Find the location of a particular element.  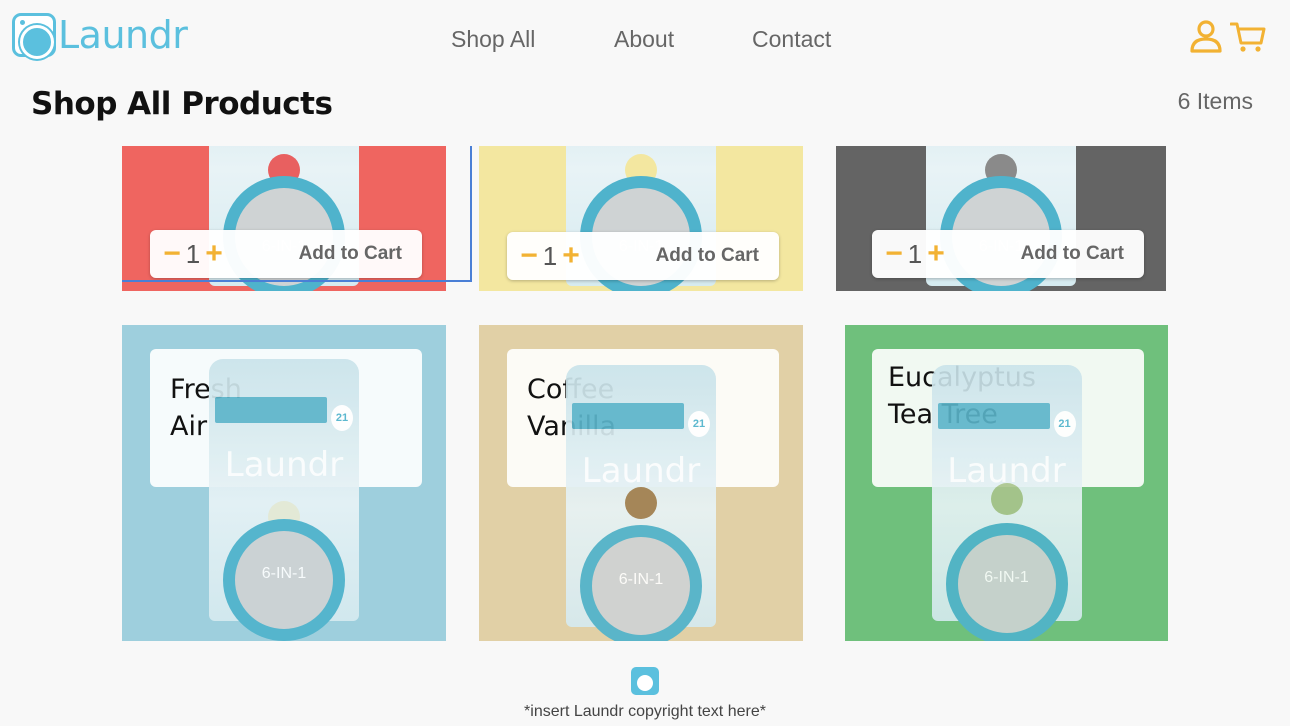

page-title: Shop All Products is located at coordinates (182, 104).